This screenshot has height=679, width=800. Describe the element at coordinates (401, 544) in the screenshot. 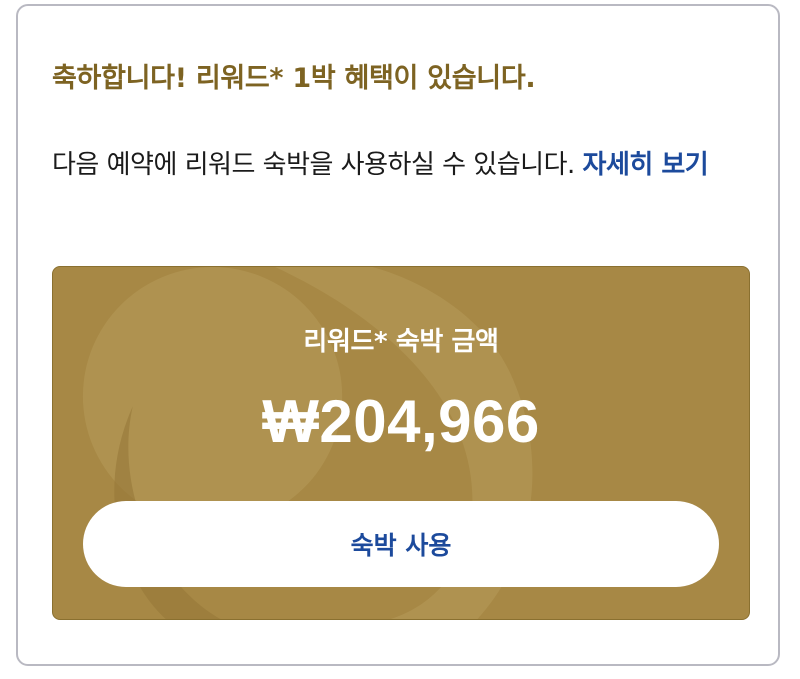

I see `use-stay-button: 숙박 사용` at that location.